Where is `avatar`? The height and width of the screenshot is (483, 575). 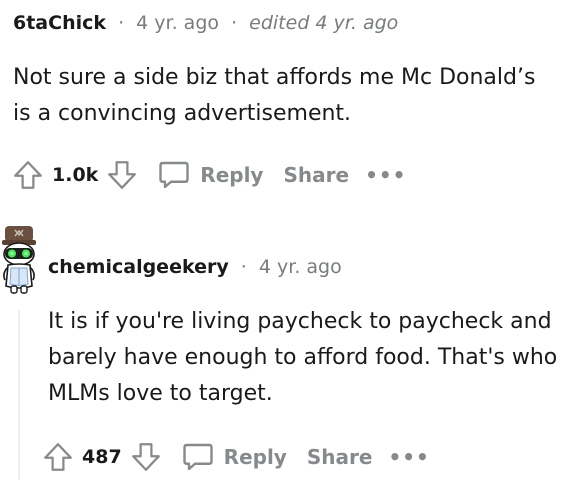
avatar is located at coordinates (19, 263).